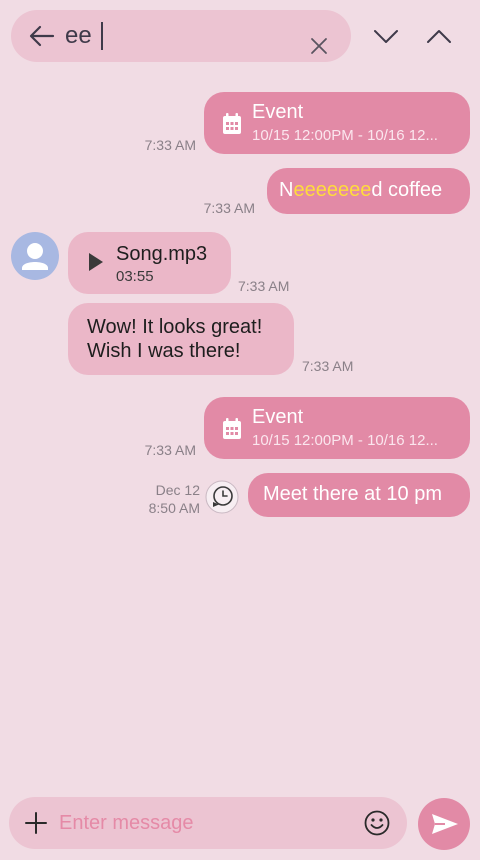 This screenshot has height=860, width=480. What do you see at coordinates (319, 46) in the screenshot?
I see `close-icon` at bounding box center [319, 46].